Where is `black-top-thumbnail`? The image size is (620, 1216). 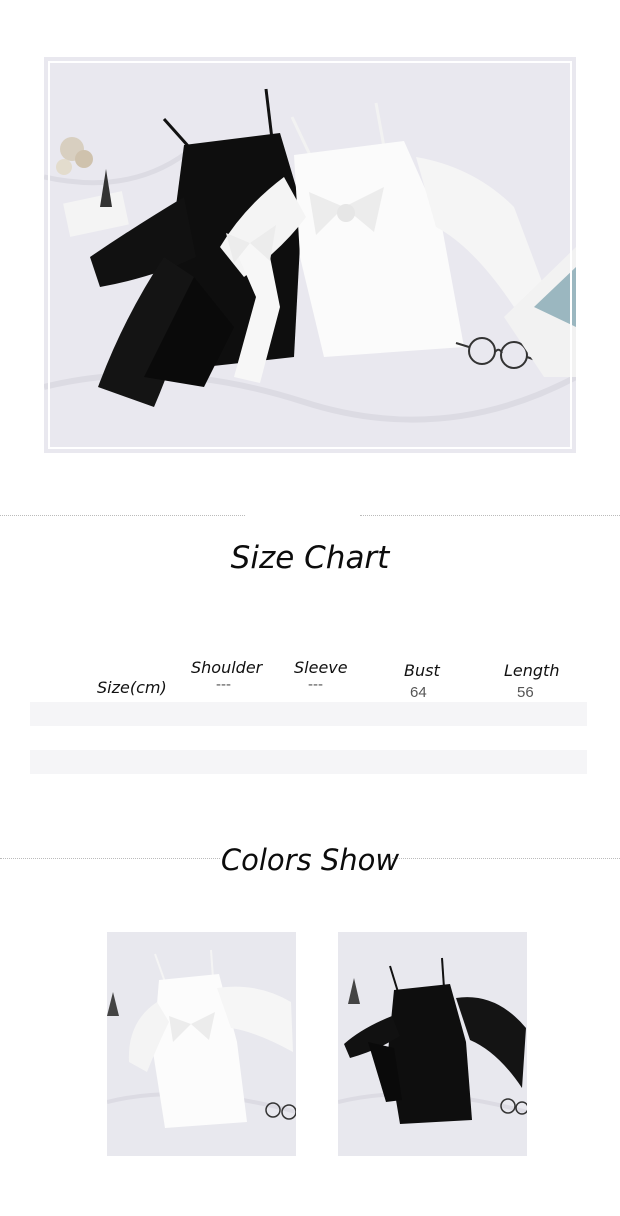 black-top-thumbnail is located at coordinates (432, 1040).